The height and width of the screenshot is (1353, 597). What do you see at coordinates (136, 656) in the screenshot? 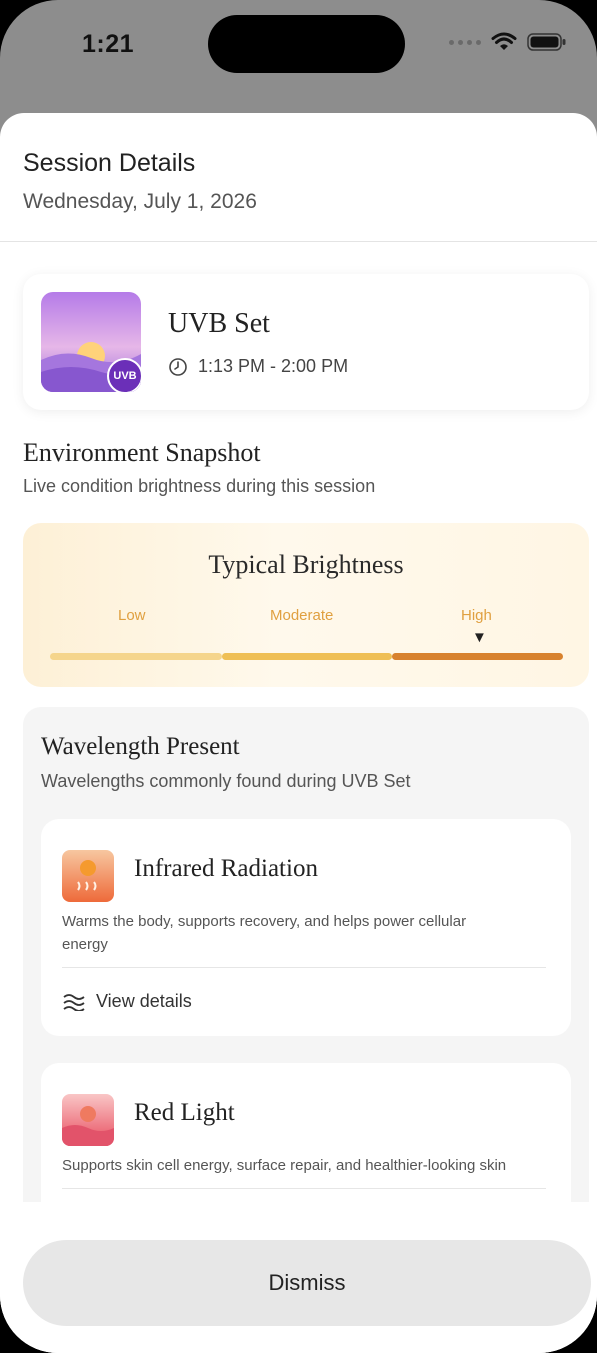
I see `bar-segment-low` at bounding box center [136, 656].